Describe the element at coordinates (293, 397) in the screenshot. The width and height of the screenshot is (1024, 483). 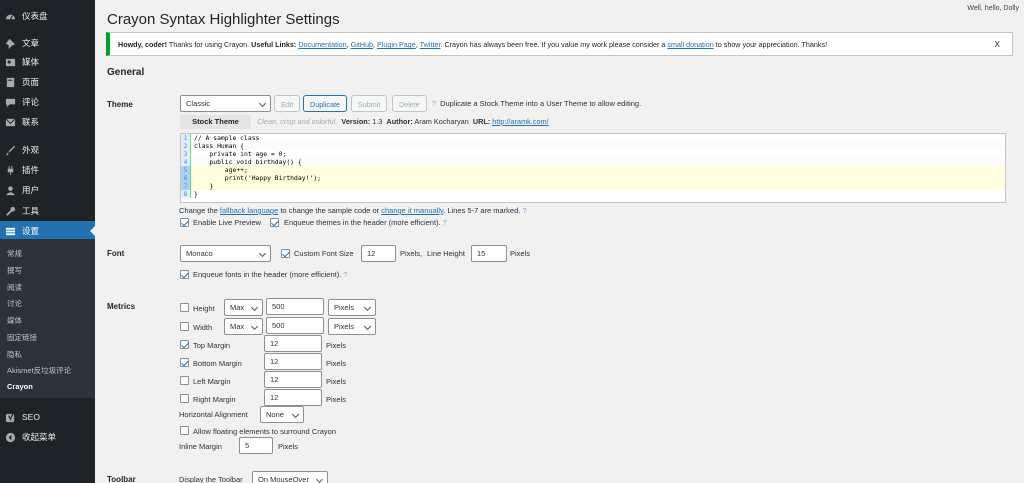
I see `right-margin-input: 12` at that location.